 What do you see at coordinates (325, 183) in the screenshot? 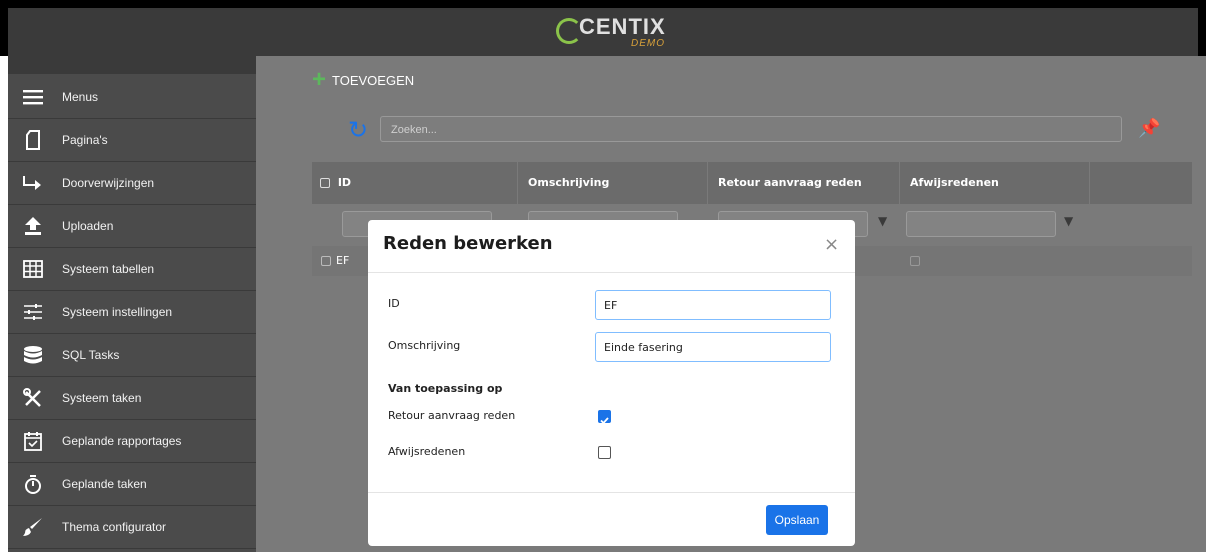
I see `select-all-checkbox` at bounding box center [325, 183].